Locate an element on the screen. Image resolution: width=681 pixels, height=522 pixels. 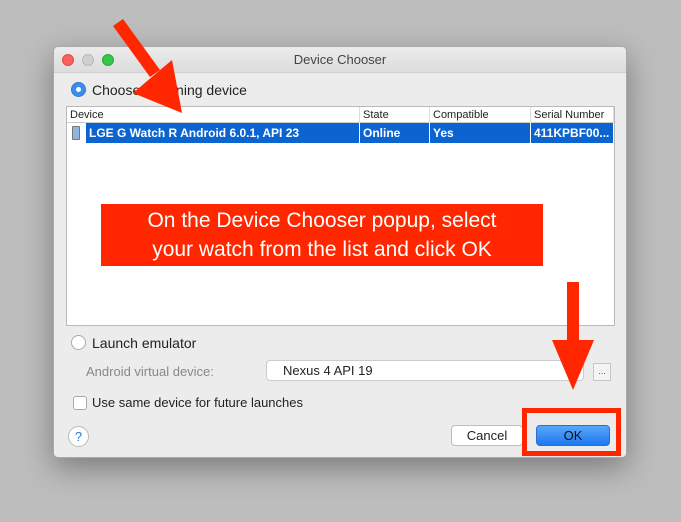
arrow-to-ok-icon is located at coordinates (573, 336).